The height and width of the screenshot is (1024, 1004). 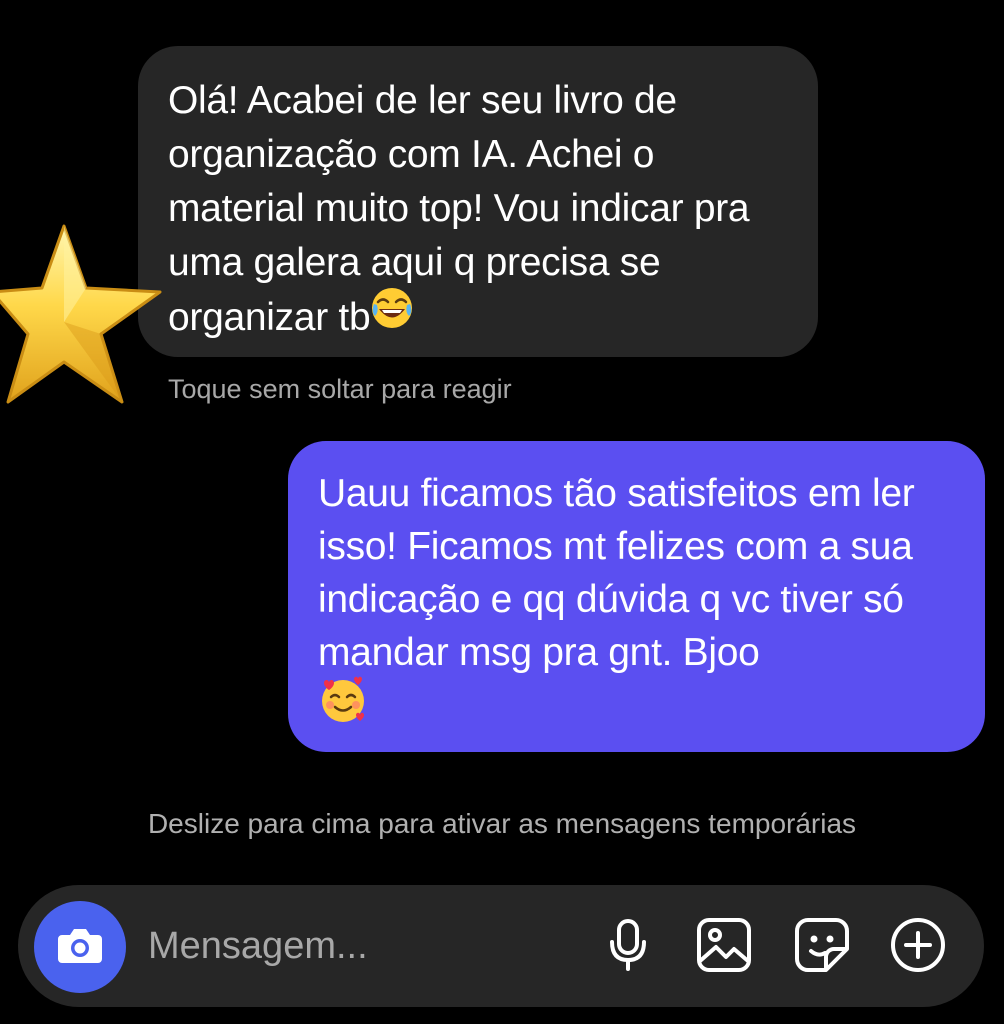 I want to click on sticker-icon, so click(x=822, y=947).